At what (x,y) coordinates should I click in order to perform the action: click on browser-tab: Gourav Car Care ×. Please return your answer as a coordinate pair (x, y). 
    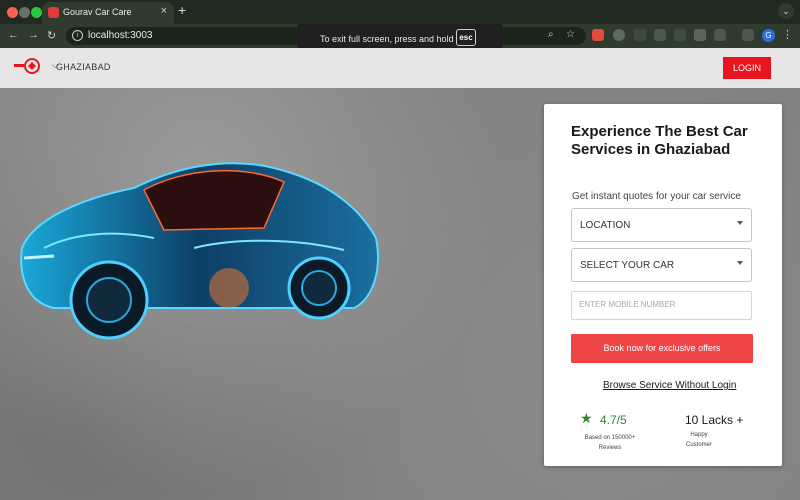
    Looking at the image, I should click on (108, 13).